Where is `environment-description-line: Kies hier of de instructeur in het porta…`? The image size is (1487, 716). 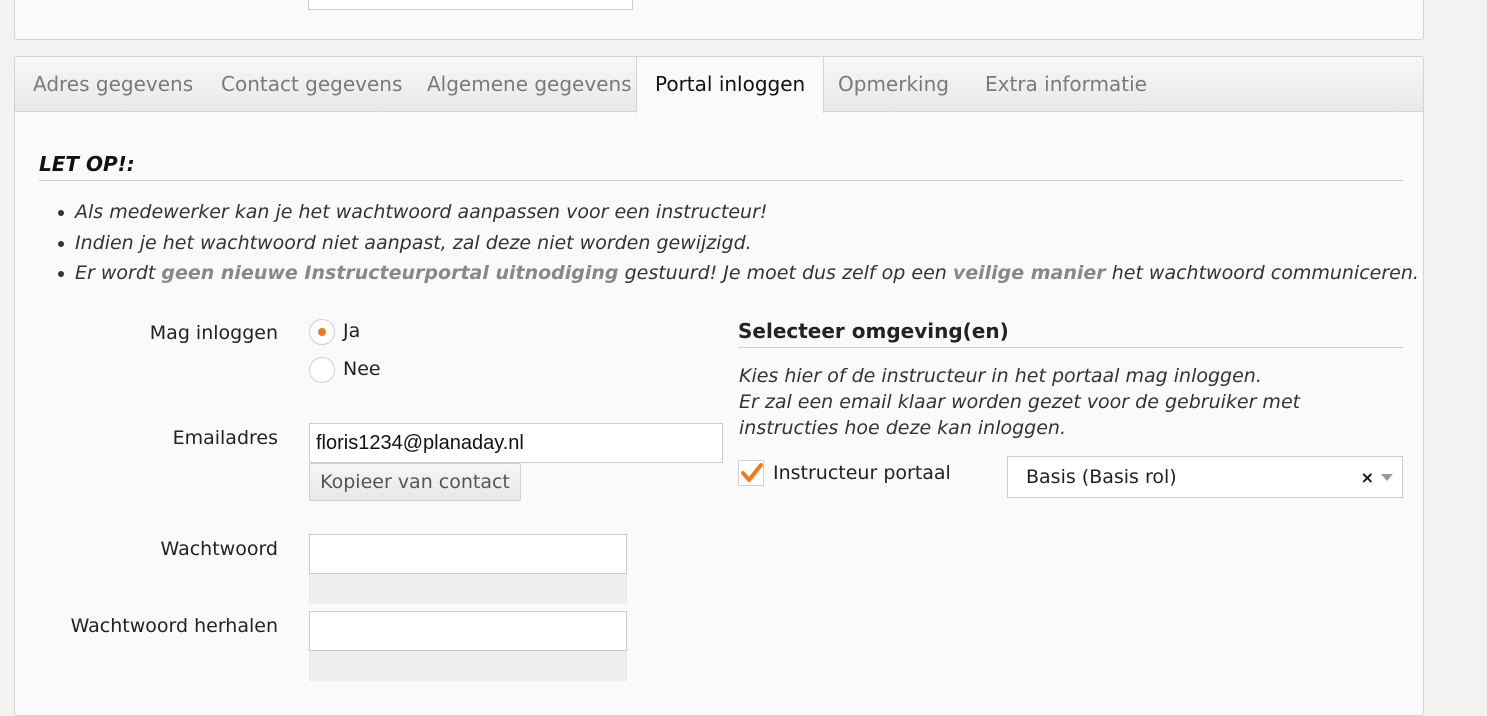 environment-description-line: Kies hier of de instructeur in het porta… is located at coordinates (1000, 376).